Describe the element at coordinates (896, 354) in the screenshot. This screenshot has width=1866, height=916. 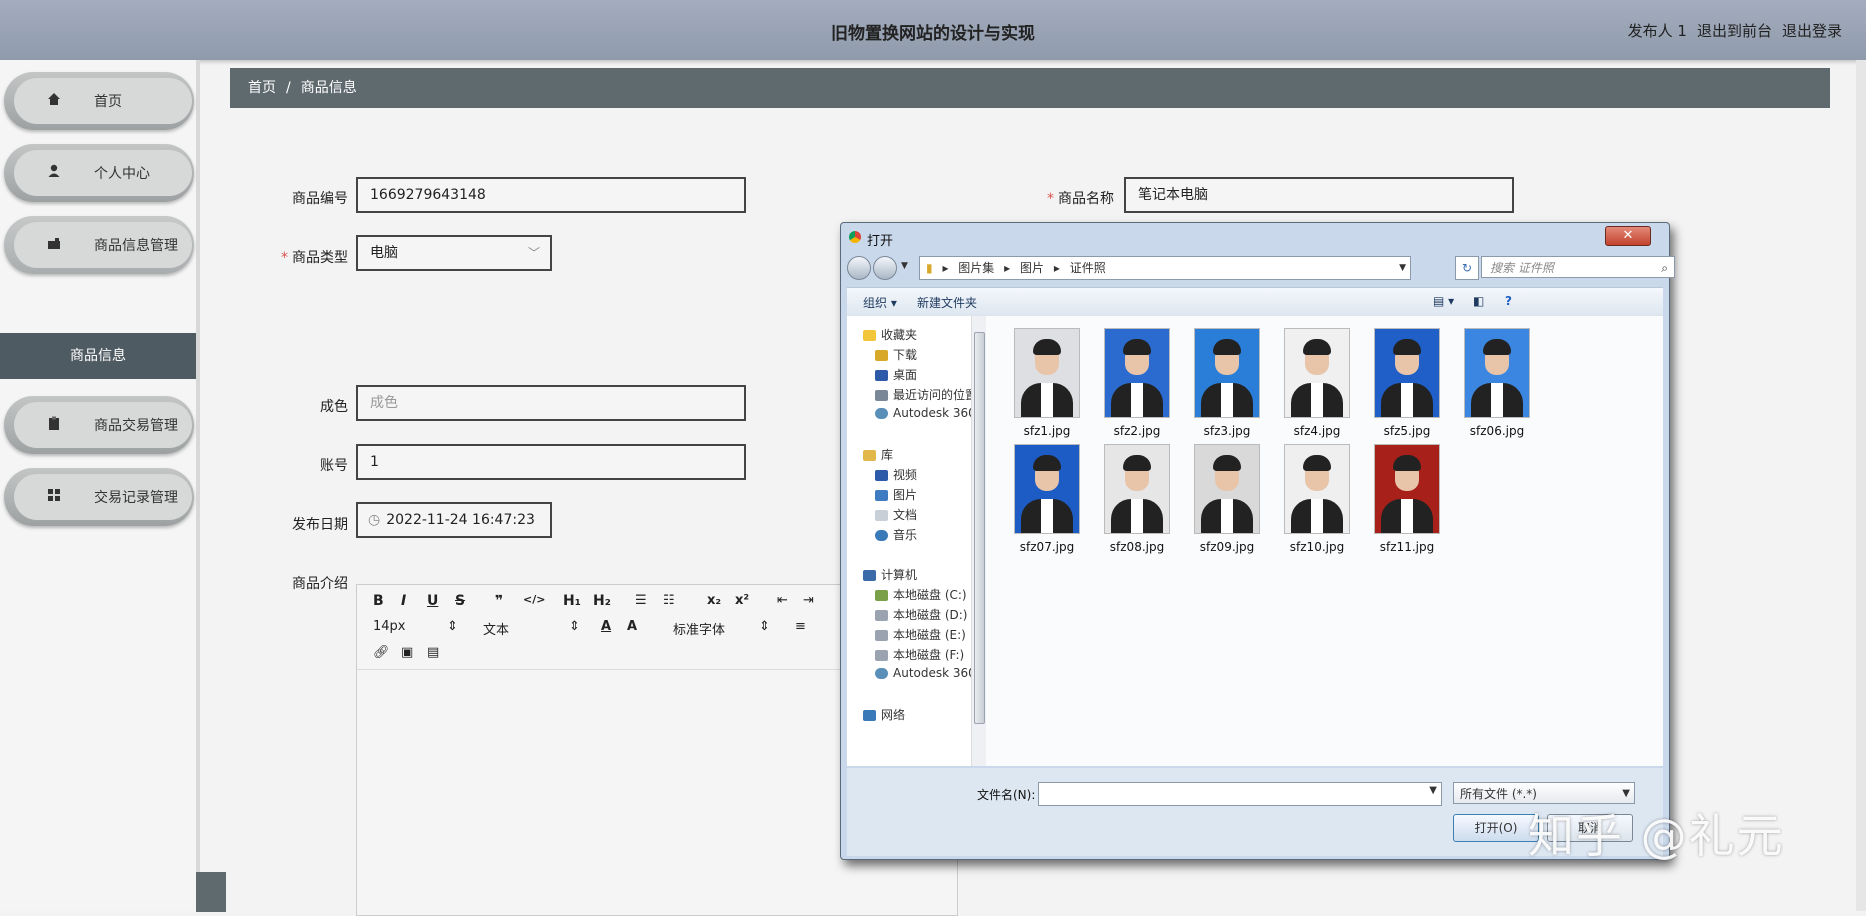
I see `tree-downloads: 下载` at that location.